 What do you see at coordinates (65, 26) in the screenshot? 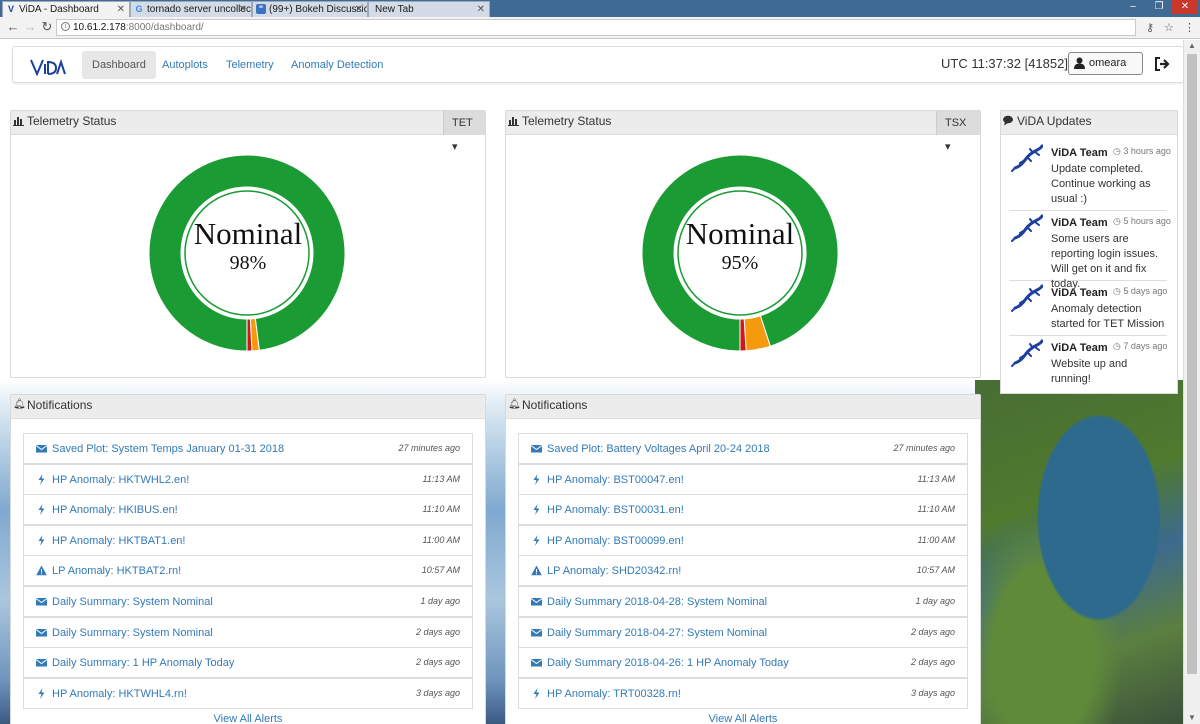
I see `info-icon: i` at bounding box center [65, 26].